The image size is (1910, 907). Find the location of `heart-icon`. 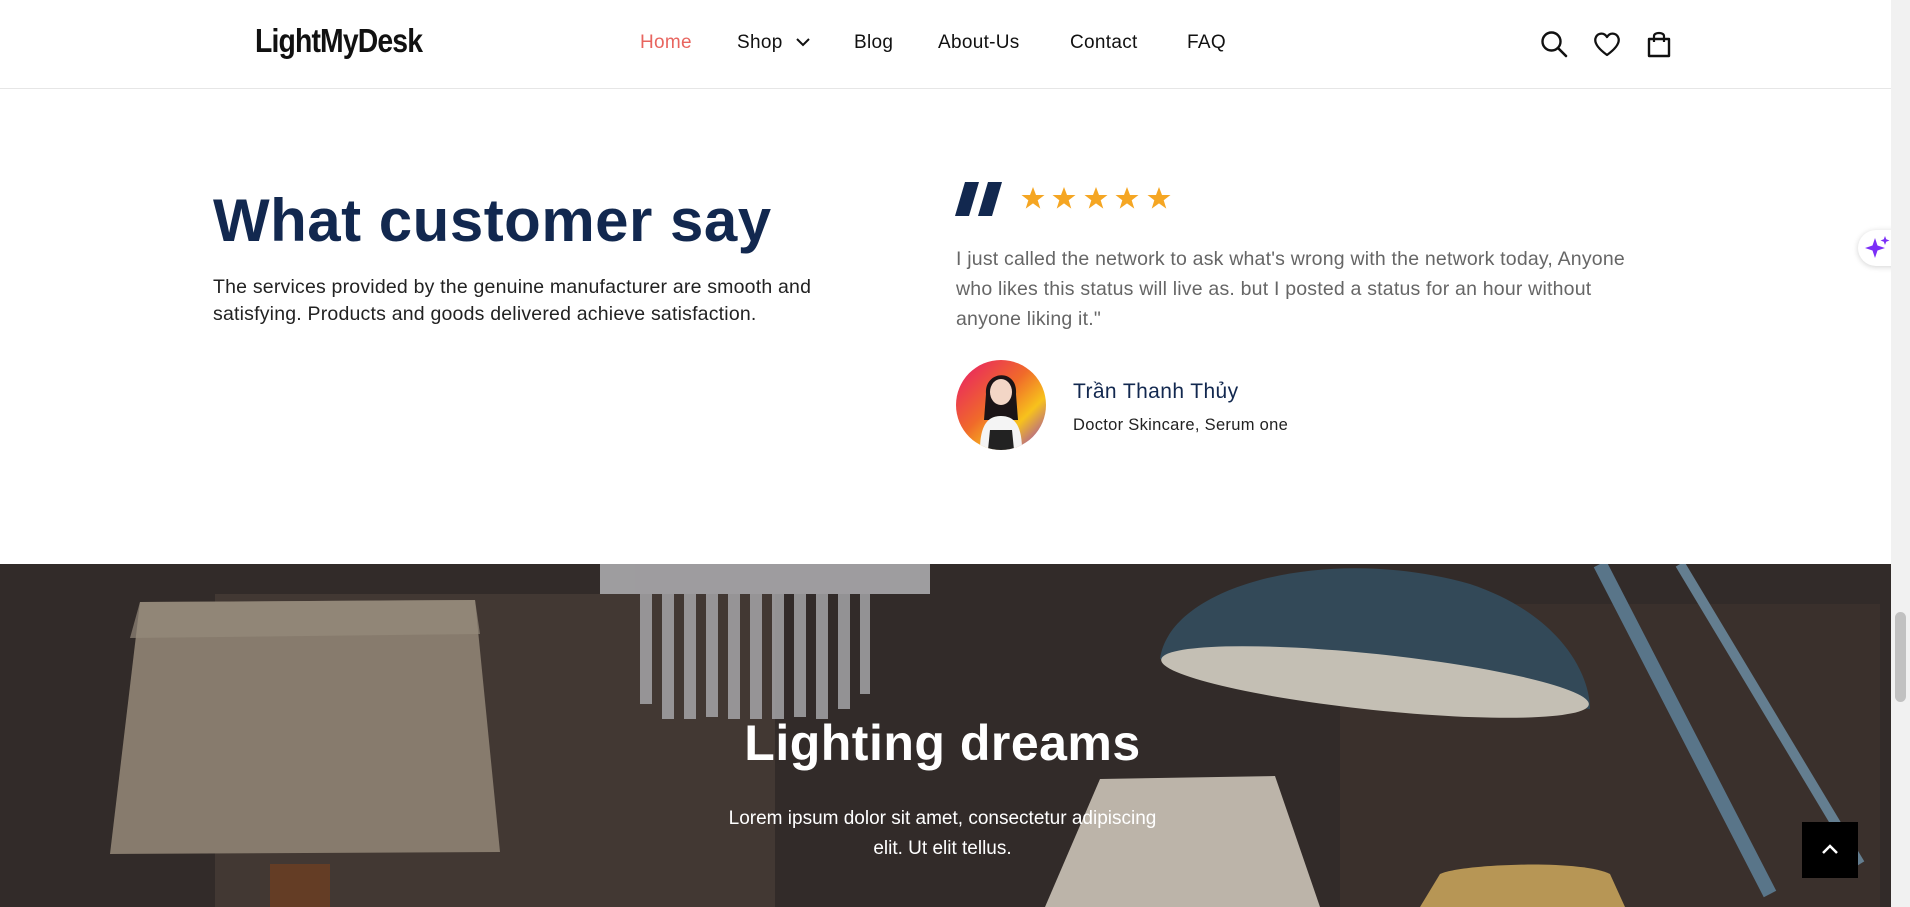

heart-icon is located at coordinates (1607, 44).